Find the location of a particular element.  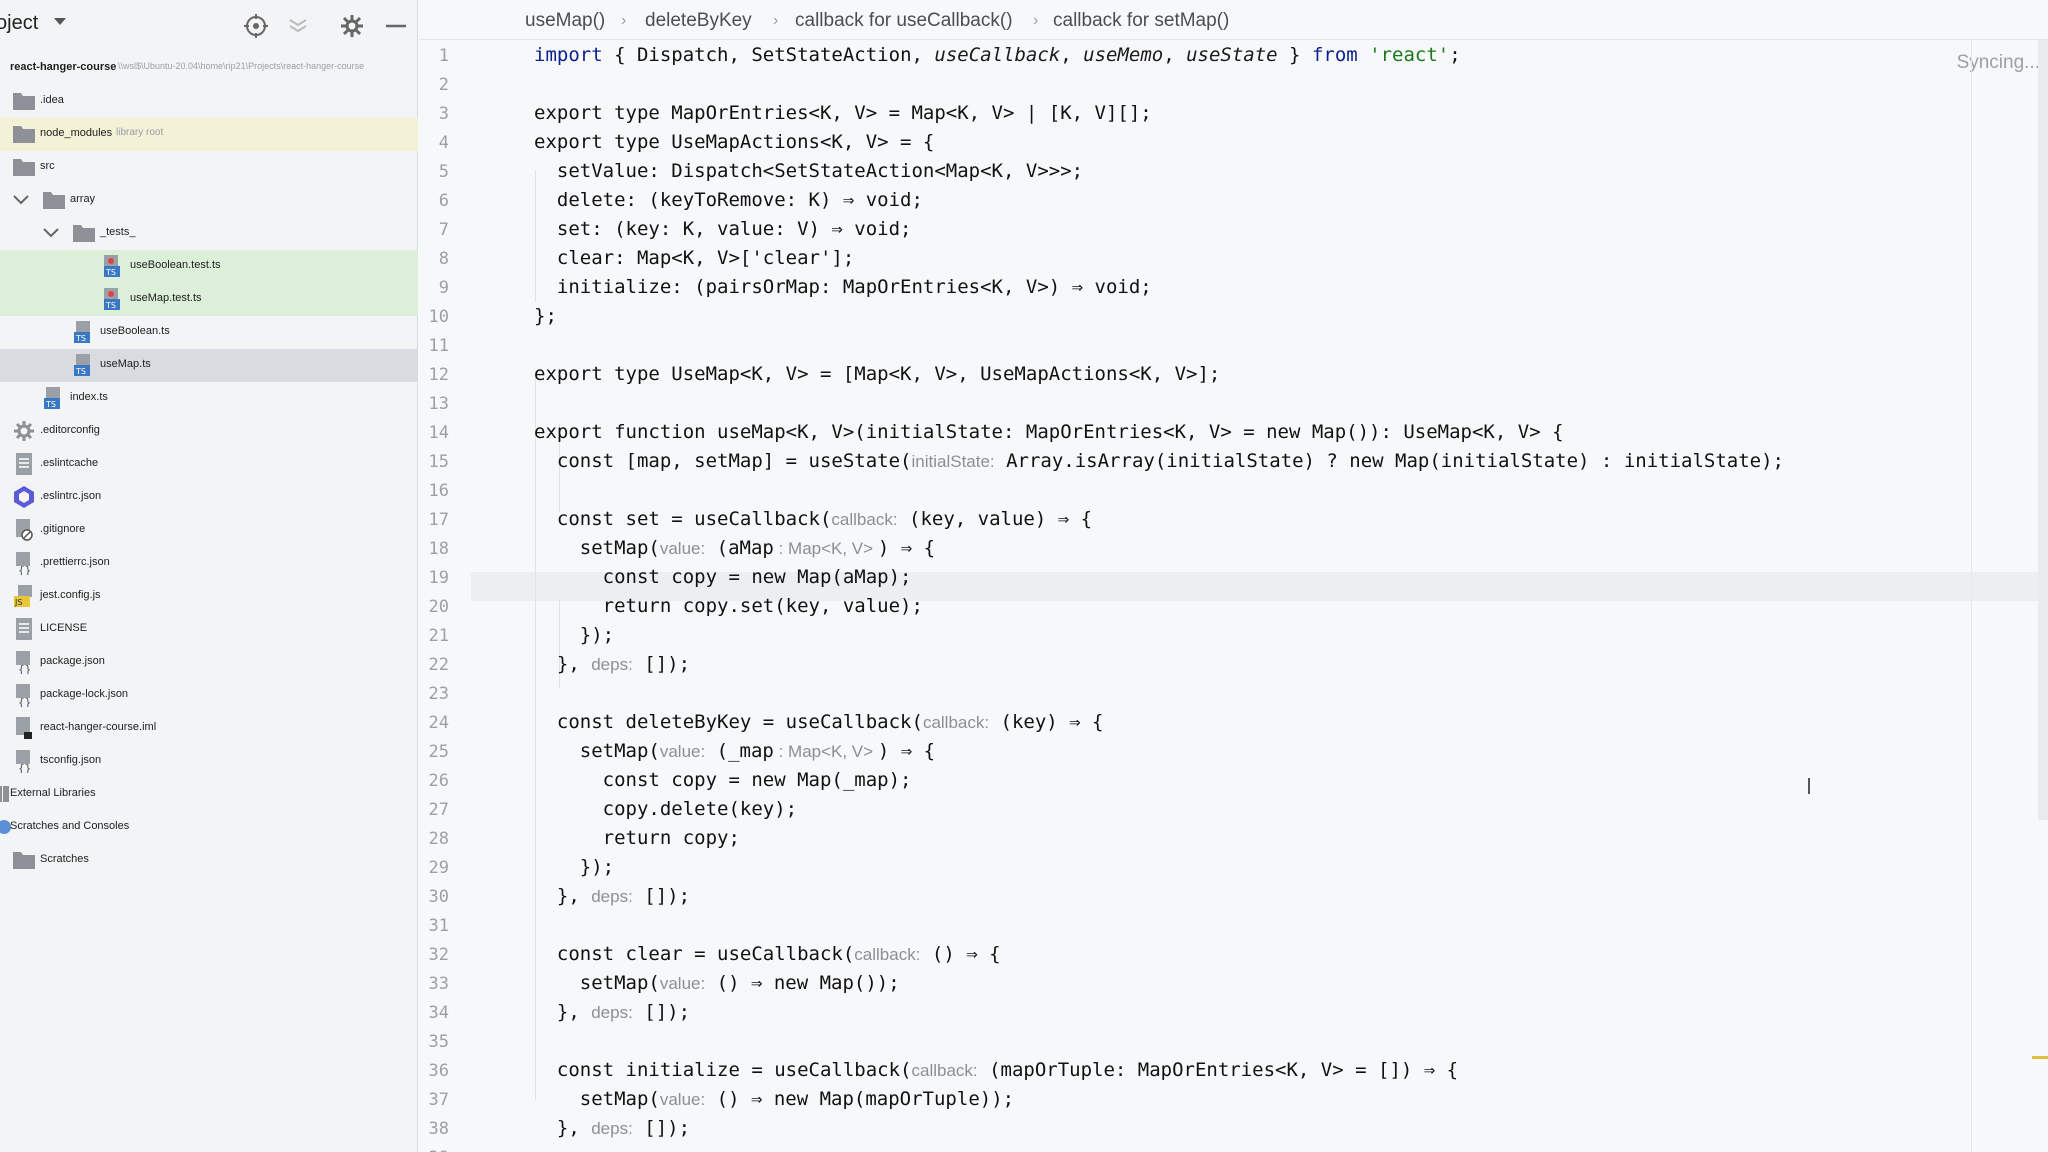

line-number: 17 is located at coordinates (434, 520).